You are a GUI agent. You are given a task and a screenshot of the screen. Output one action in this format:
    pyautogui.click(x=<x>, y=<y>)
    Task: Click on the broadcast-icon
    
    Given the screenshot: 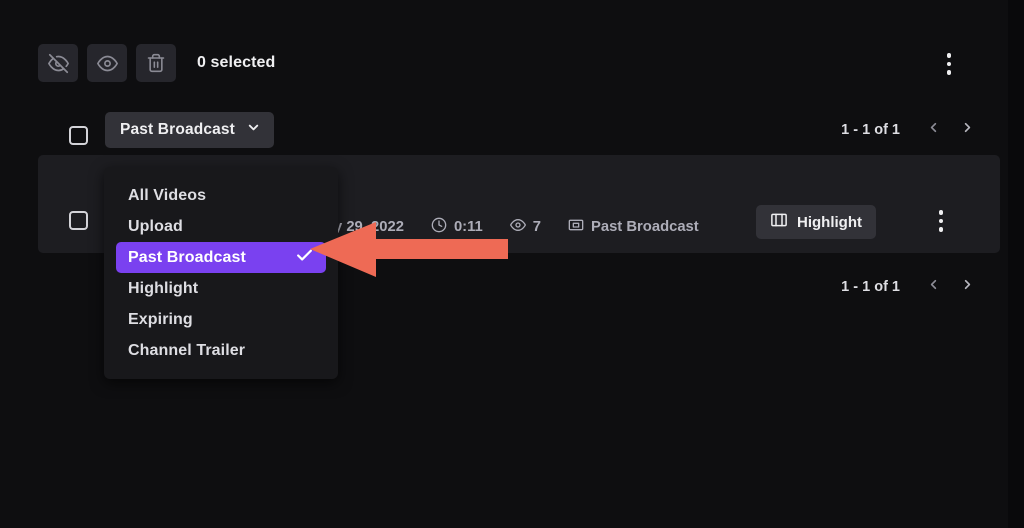 What is the action you would take?
    pyautogui.click(x=576, y=227)
    